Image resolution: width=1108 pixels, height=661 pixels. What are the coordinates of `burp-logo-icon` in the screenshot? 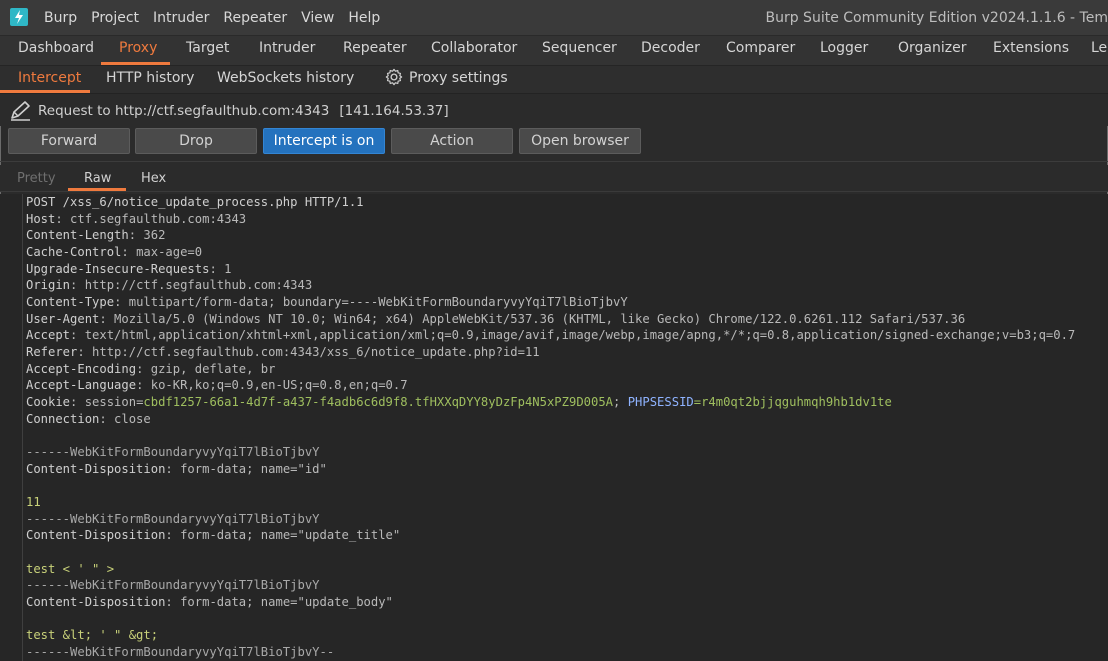 It's located at (19, 17).